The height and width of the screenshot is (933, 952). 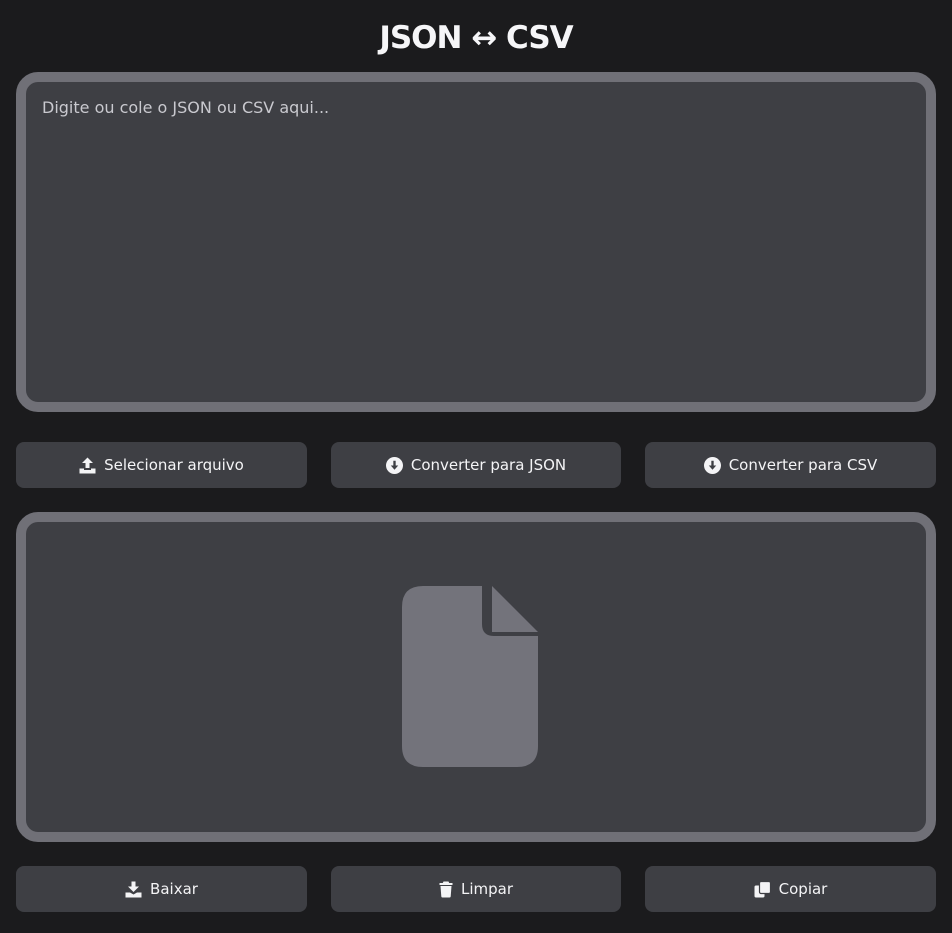 I want to click on convert-to-json-label: Converter para JSON, so click(x=488, y=465).